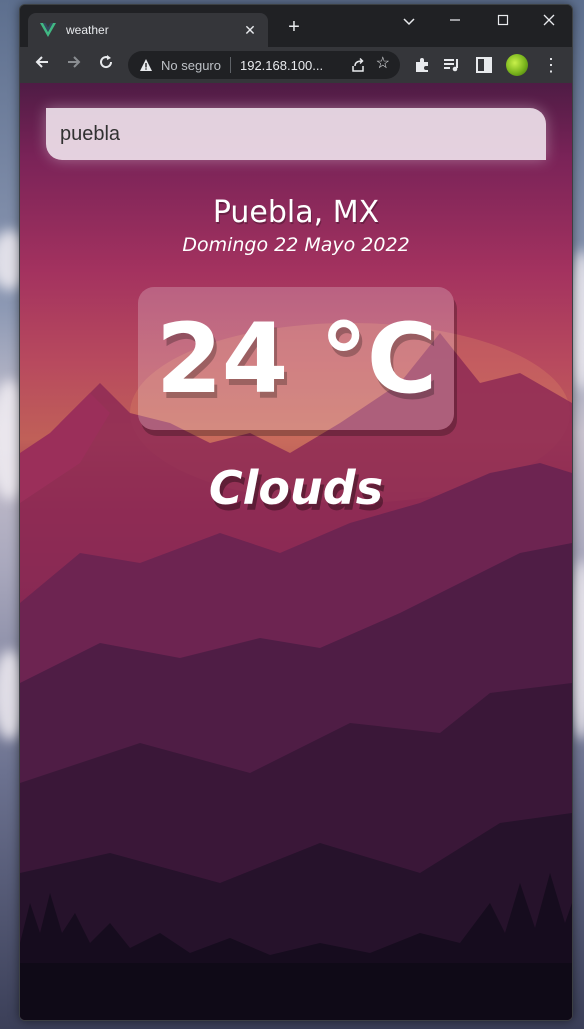 The width and height of the screenshot is (584, 1029). What do you see at coordinates (409, 22) in the screenshot?
I see `tab-search-icon` at bounding box center [409, 22].